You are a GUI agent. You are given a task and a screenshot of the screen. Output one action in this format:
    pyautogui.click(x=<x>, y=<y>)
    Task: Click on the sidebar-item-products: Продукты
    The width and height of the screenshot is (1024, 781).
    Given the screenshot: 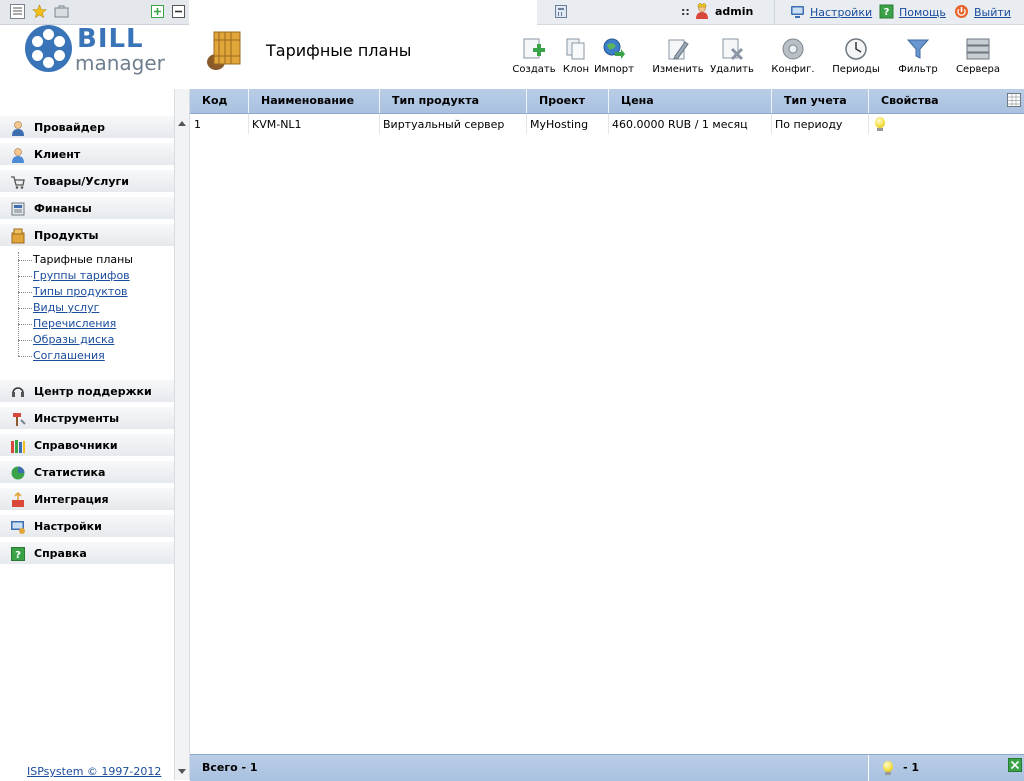 What is the action you would take?
    pyautogui.click(x=87, y=235)
    